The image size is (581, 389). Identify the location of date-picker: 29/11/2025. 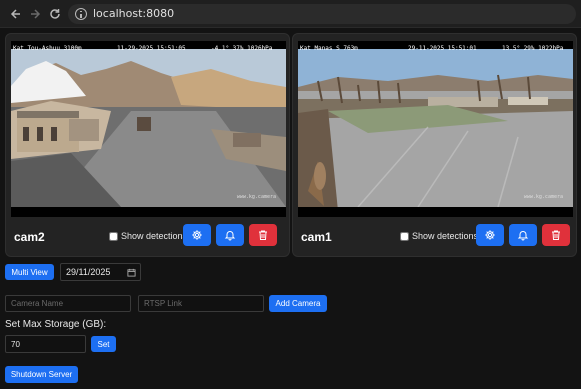
(100, 272).